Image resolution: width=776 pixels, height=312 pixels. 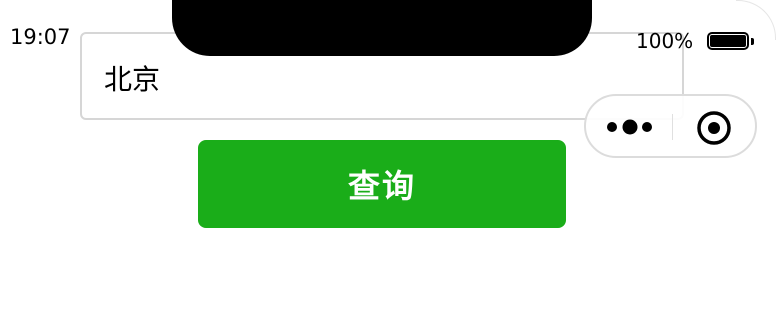 I want to click on battery-icon, so click(x=730, y=41).